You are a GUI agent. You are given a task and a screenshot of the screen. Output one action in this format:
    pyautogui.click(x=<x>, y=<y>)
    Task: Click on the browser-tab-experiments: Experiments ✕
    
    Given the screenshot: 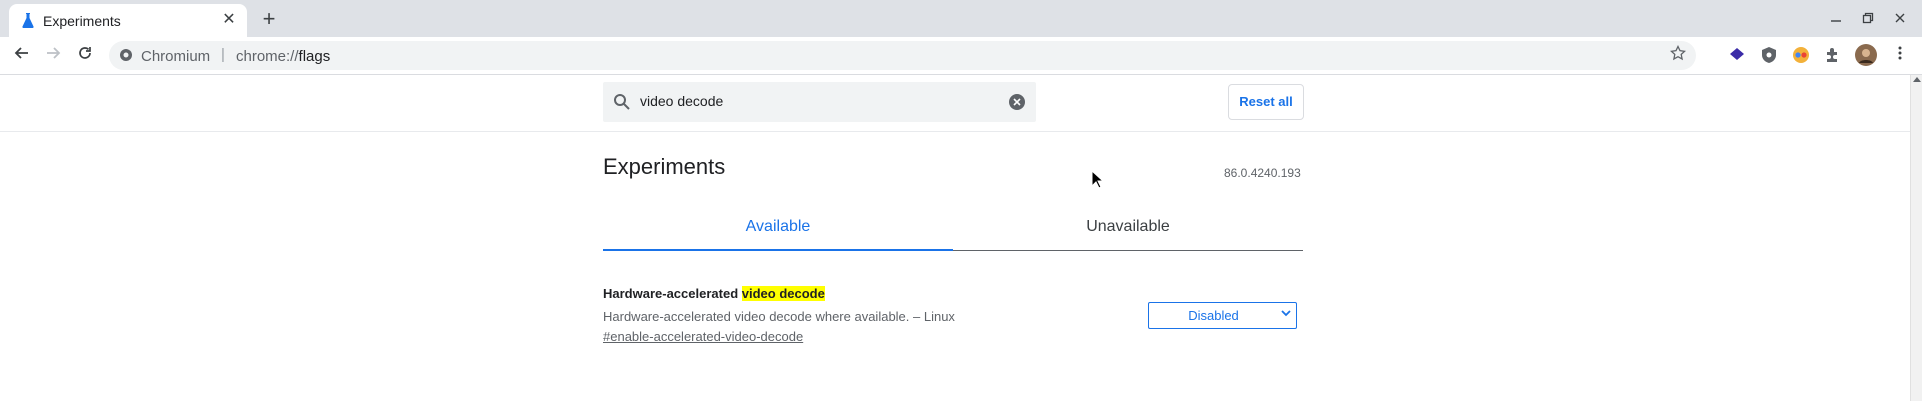 What is the action you would take?
    pyautogui.click(x=128, y=20)
    